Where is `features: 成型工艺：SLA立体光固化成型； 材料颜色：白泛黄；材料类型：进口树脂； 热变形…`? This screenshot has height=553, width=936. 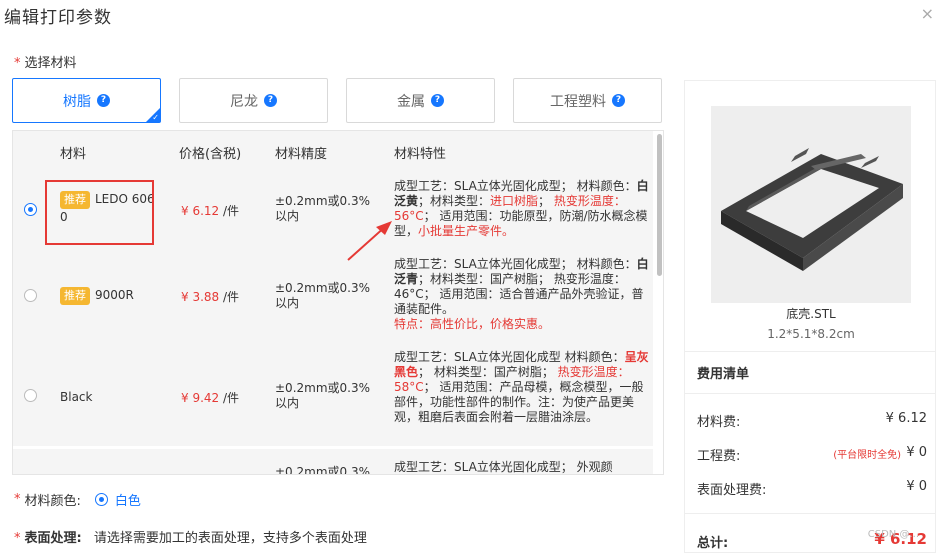
features: 成型工艺：SLA立体光固化成型； 材料颜色：白泛黄；材料类型：进口树脂； 热变形… is located at coordinates (521, 208).